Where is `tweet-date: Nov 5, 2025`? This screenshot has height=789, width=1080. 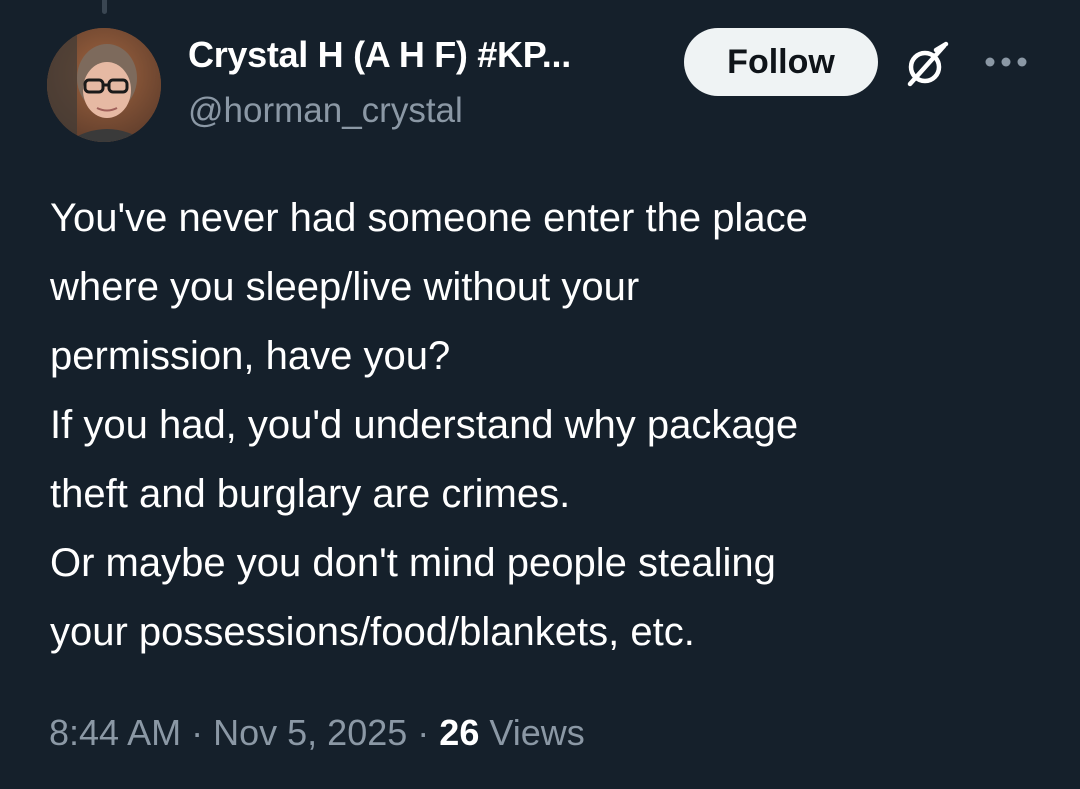 tweet-date: Nov 5, 2025 is located at coordinates (310, 732).